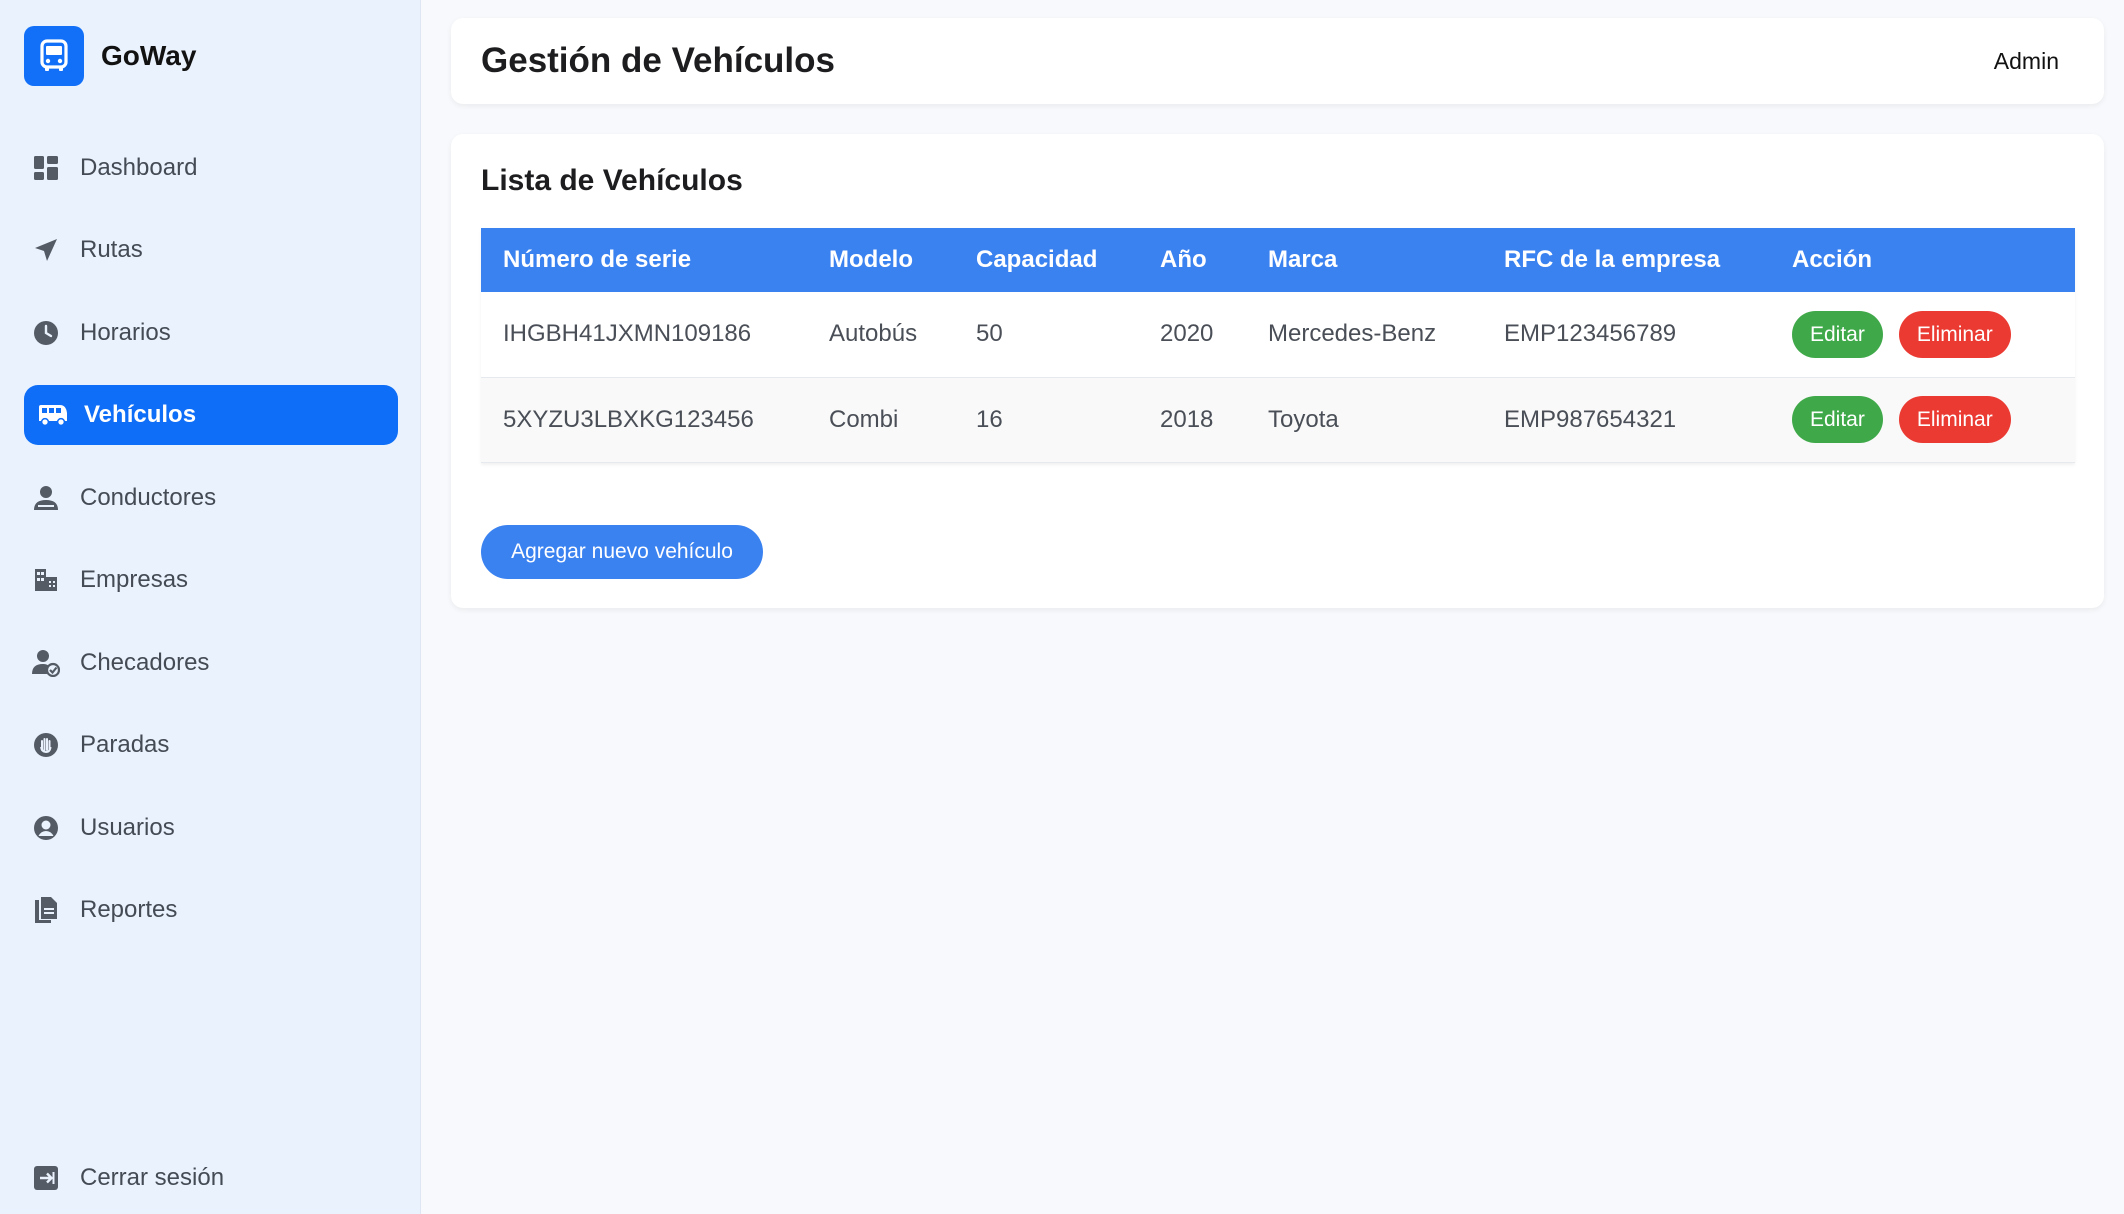 The width and height of the screenshot is (2124, 1214). I want to click on cell-capacity: 50, so click(1046, 335).